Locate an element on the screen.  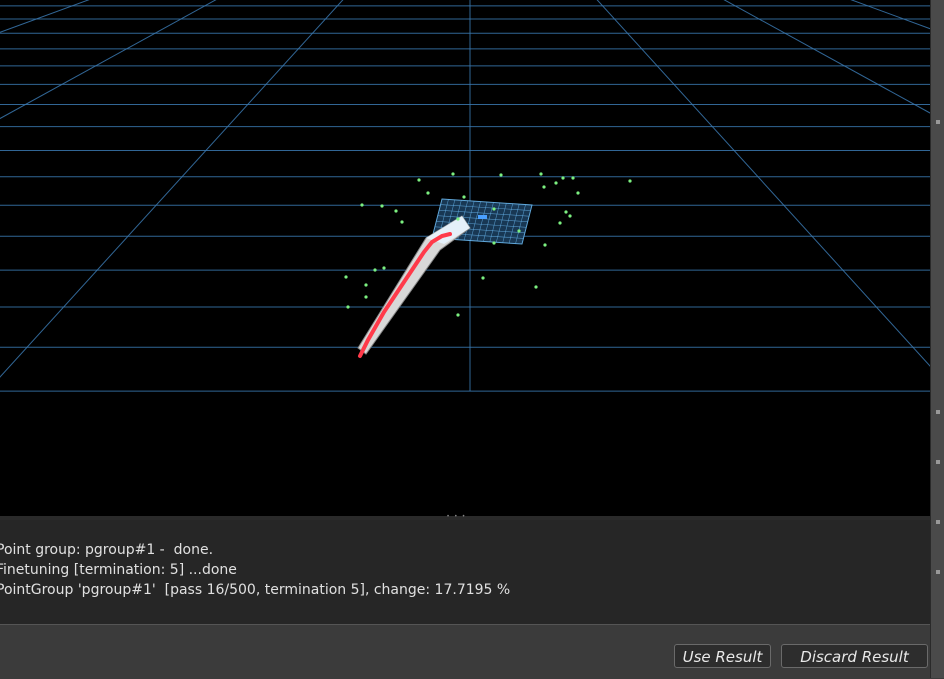
use-result-button: Use Result is located at coordinates (722, 656).